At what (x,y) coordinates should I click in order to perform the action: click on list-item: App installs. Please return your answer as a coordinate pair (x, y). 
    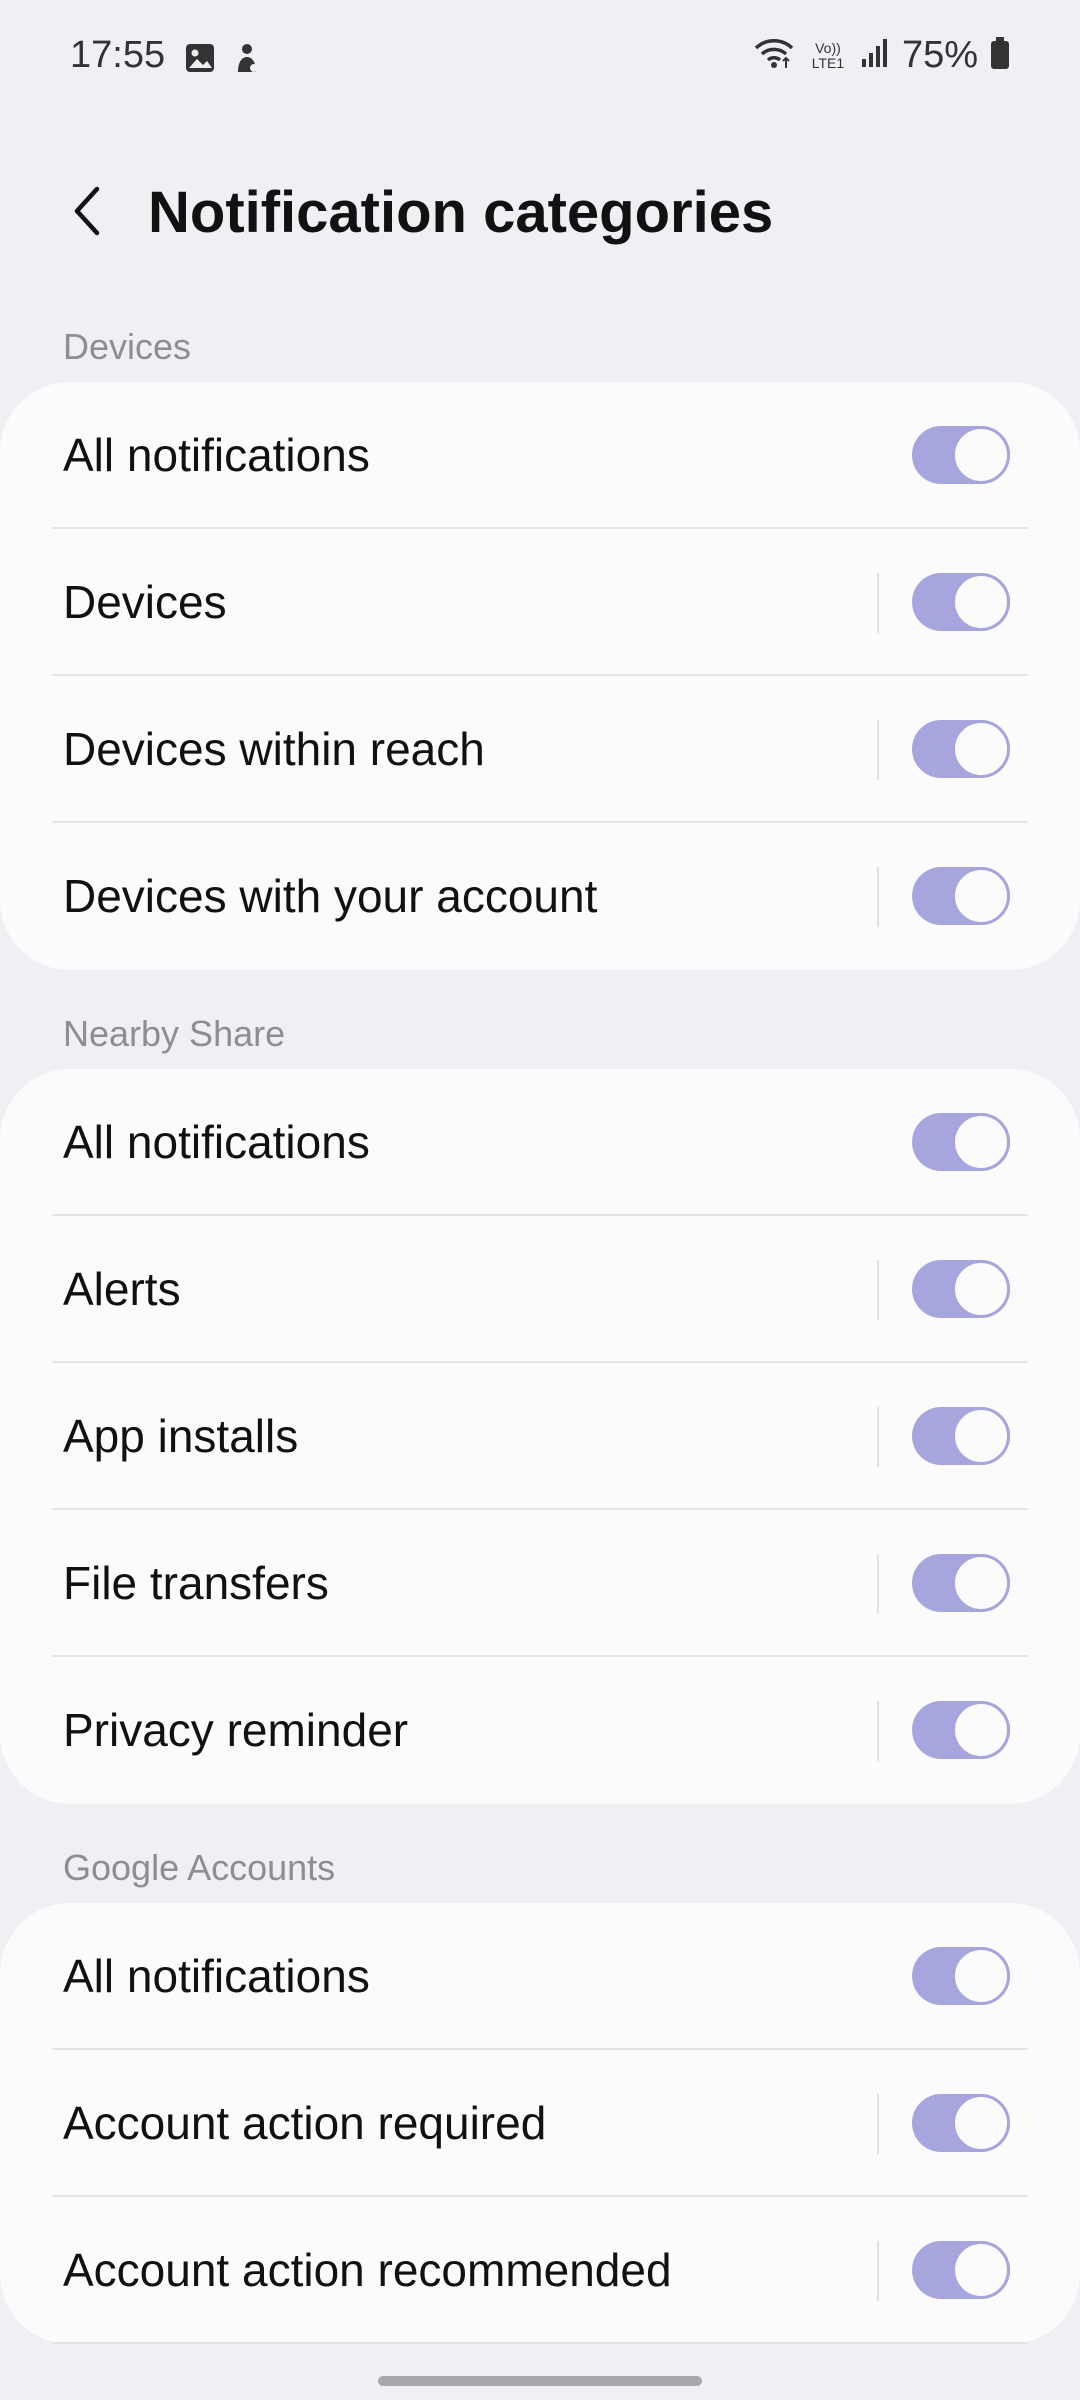
    Looking at the image, I should click on (540, 1436).